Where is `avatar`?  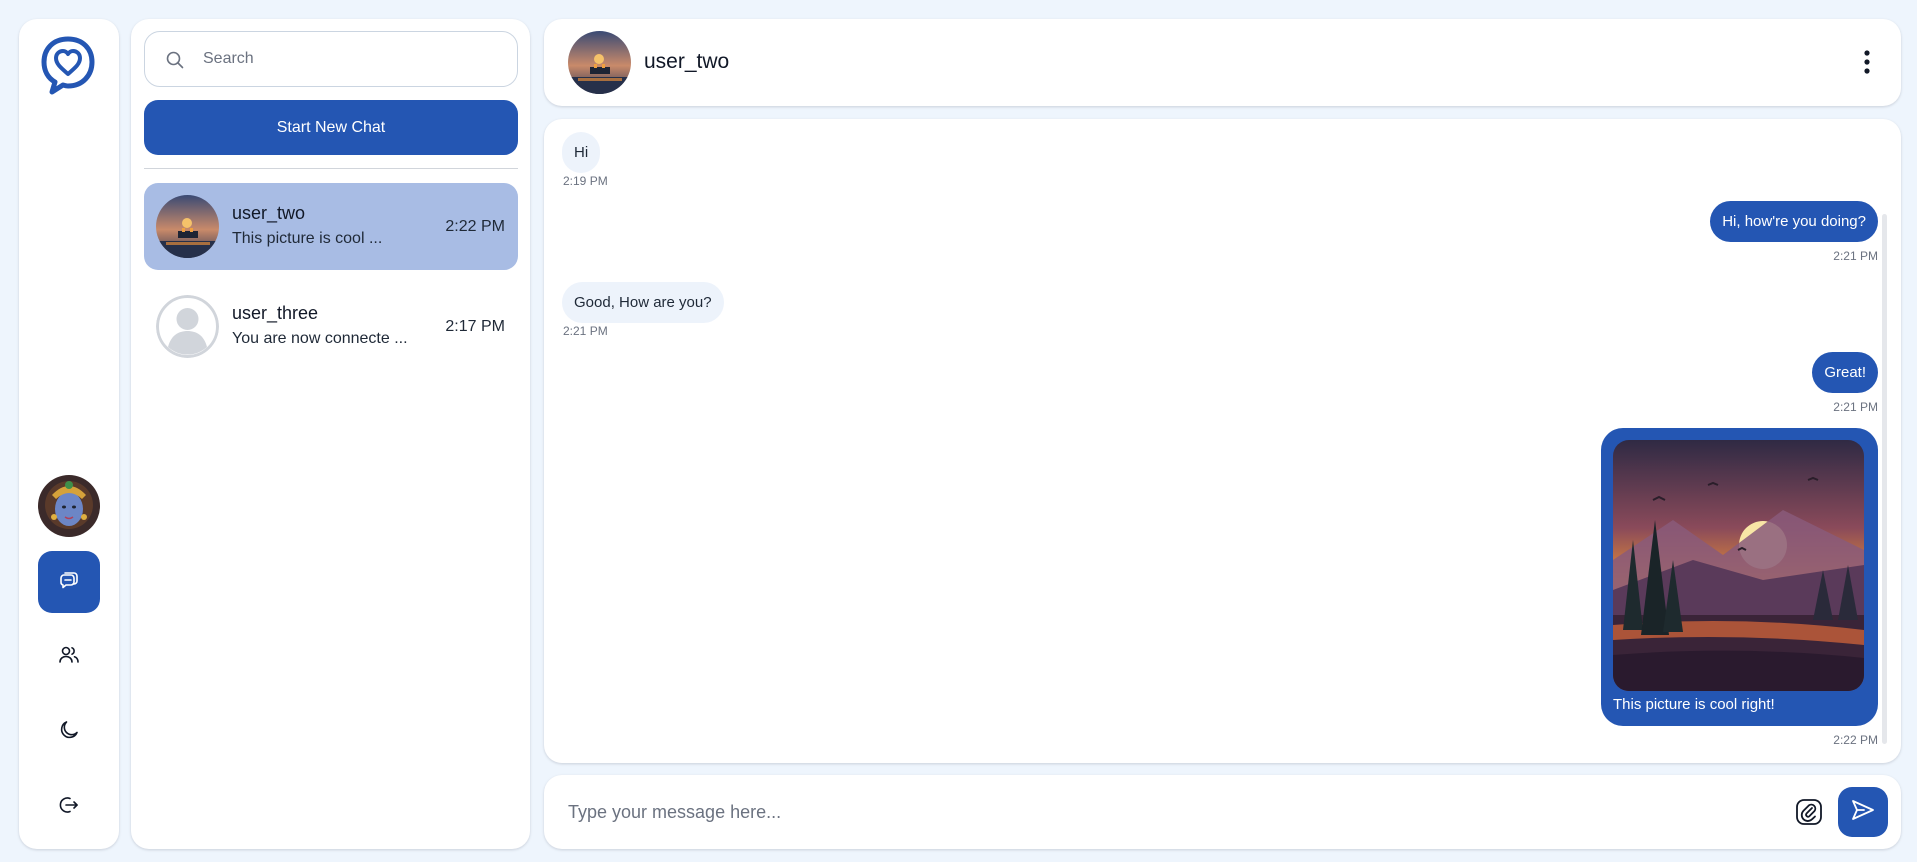 avatar is located at coordinates (187, 226).